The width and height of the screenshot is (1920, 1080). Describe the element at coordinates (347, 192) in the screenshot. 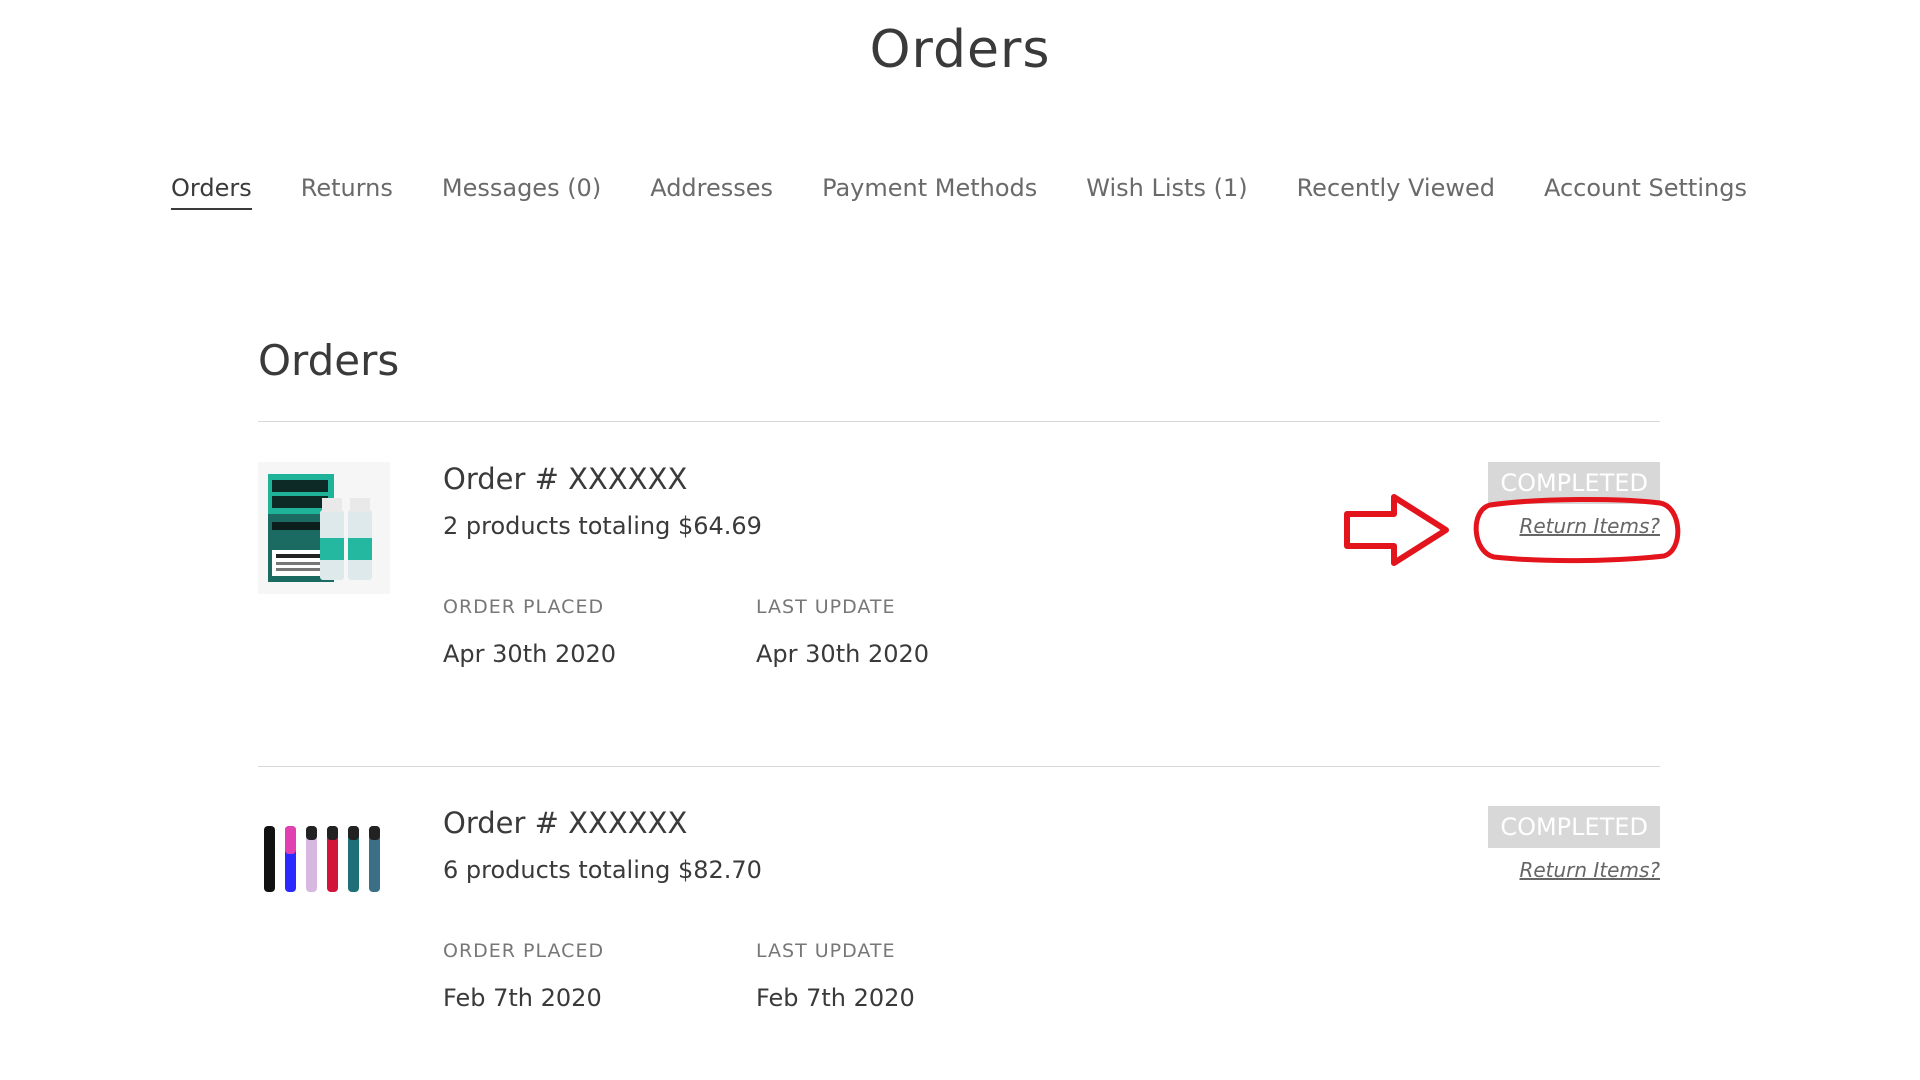

I see `nav-returns: Returns` at that location.